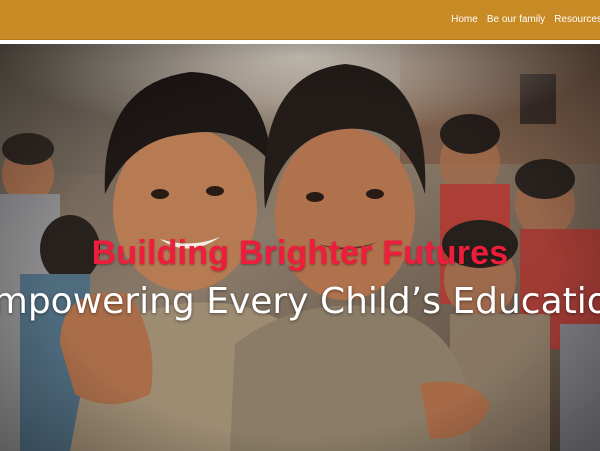  I want to click on nav-link-resources: Resources, so click(577, 19).